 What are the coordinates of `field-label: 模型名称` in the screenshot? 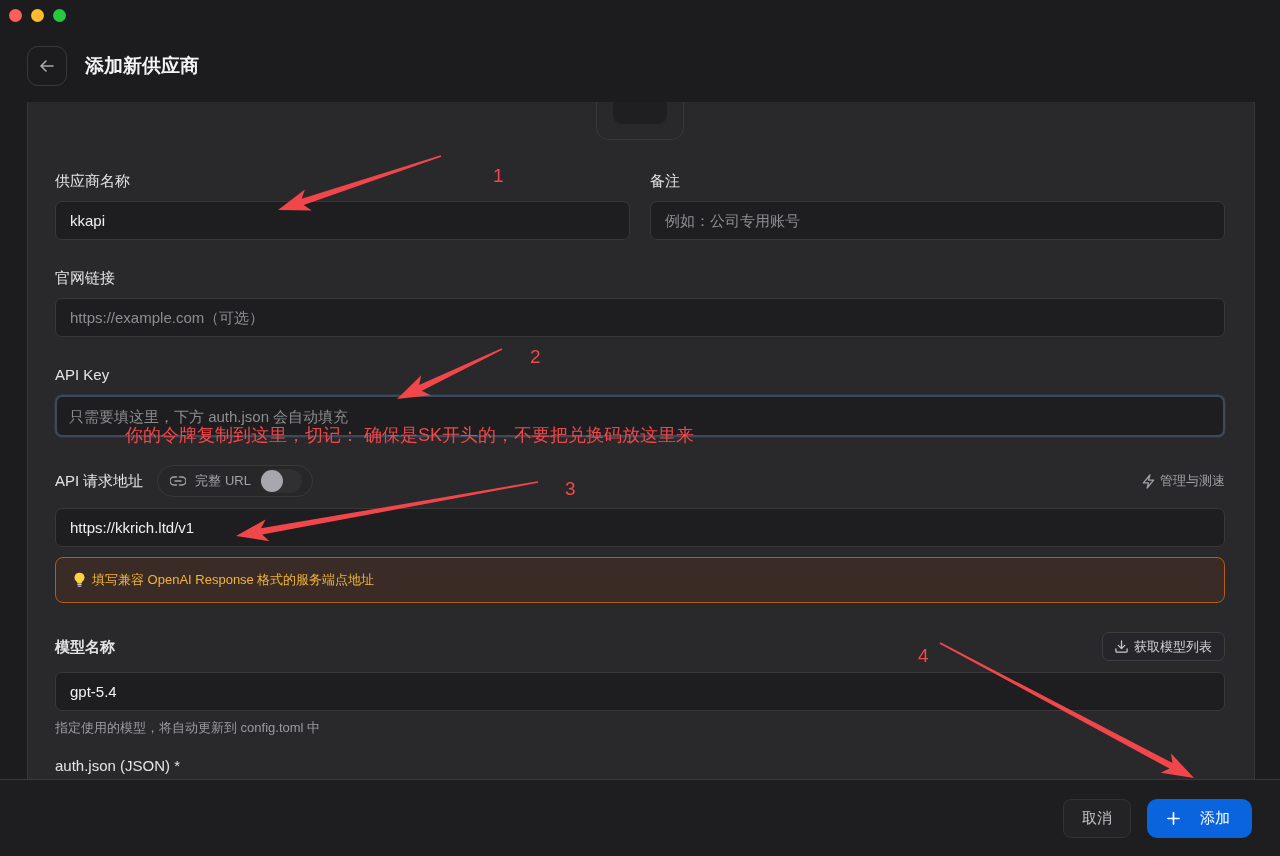 It's located at (85, 646).